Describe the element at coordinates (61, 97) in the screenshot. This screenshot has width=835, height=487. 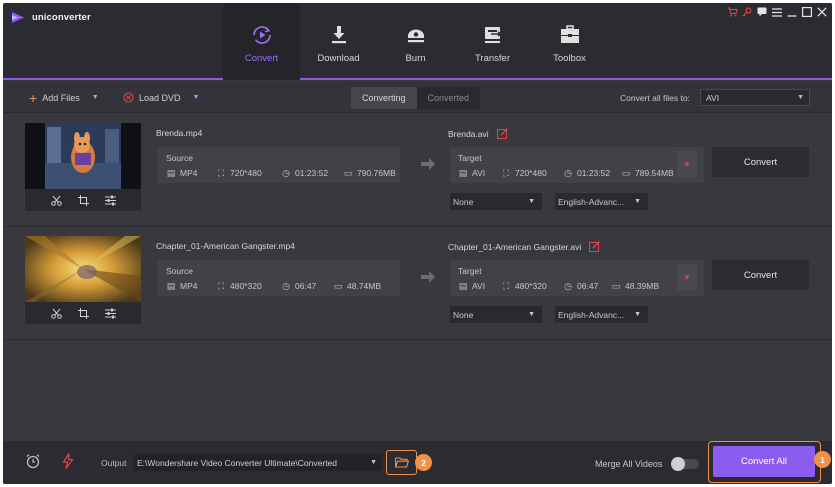
I see `add-files-label: Add Files` at that location.